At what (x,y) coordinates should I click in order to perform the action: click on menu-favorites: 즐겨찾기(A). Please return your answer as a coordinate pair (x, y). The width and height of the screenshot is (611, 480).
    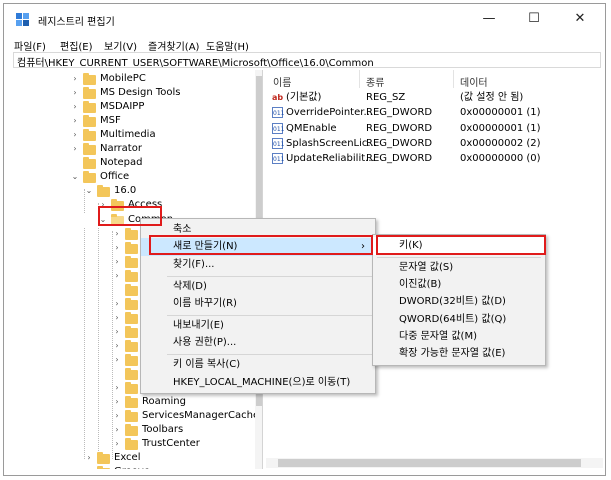
    Looking at the image, I should click on (173, 45).